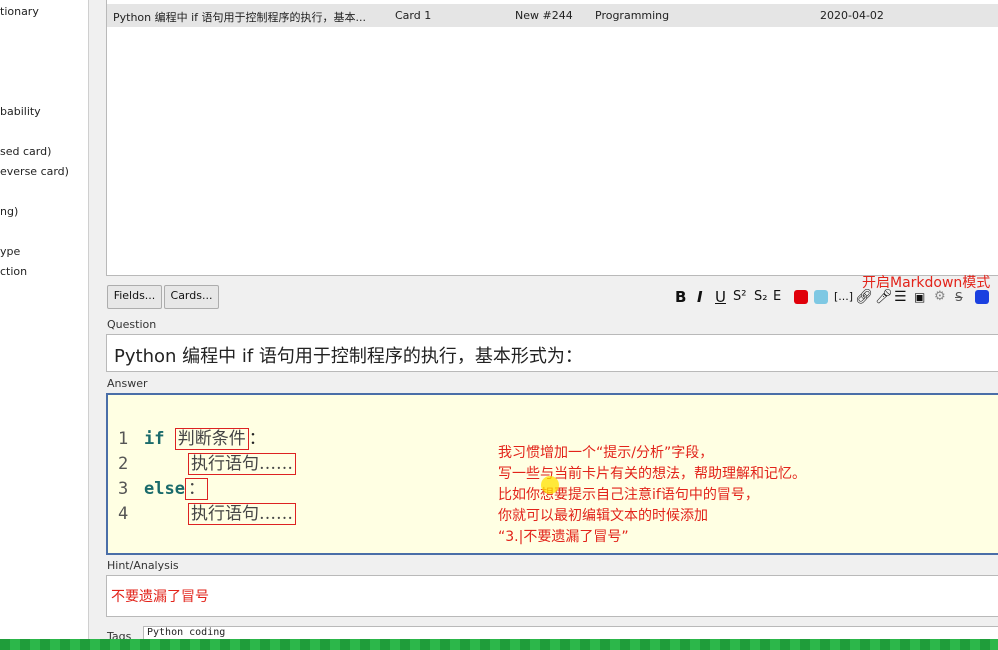 The image size is (998, 650). I want to click on cloze-button: [...], so click(843, 297).